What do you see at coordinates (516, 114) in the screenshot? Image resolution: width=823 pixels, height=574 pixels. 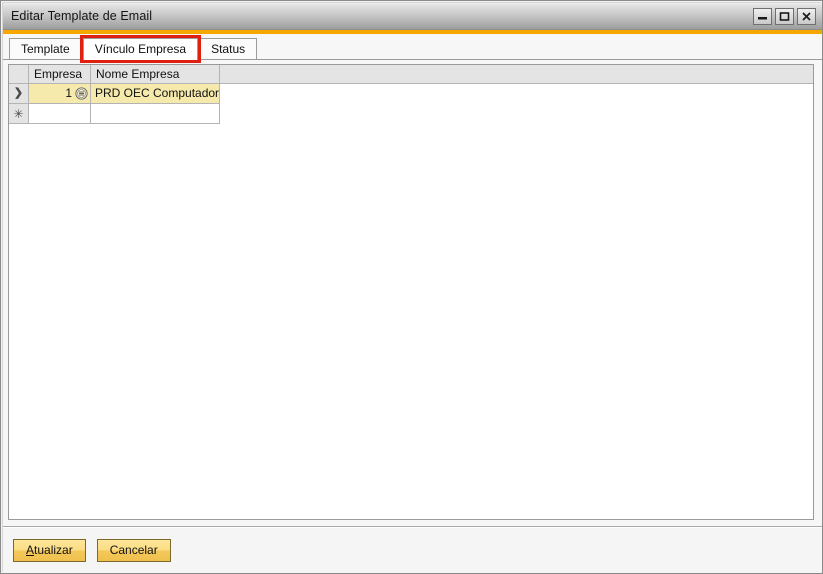 I see `row-filler-new` at bounding box center [516, 114].